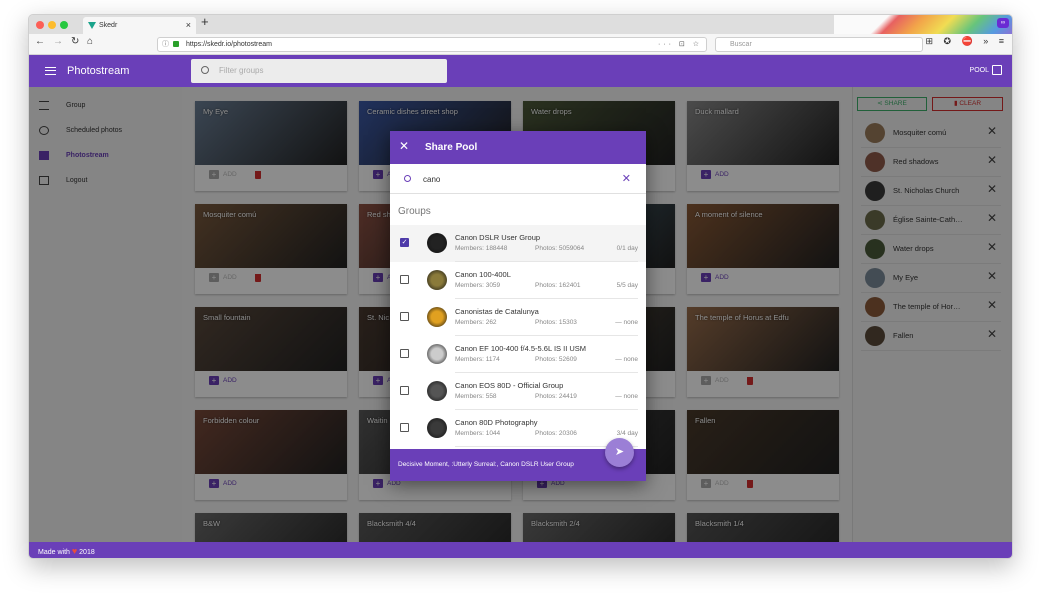 The width and height of the screenshot is (1042, 600). Describe the element at coordinates (997, 70) in the screenshot. I see `pool-icon` at that location.